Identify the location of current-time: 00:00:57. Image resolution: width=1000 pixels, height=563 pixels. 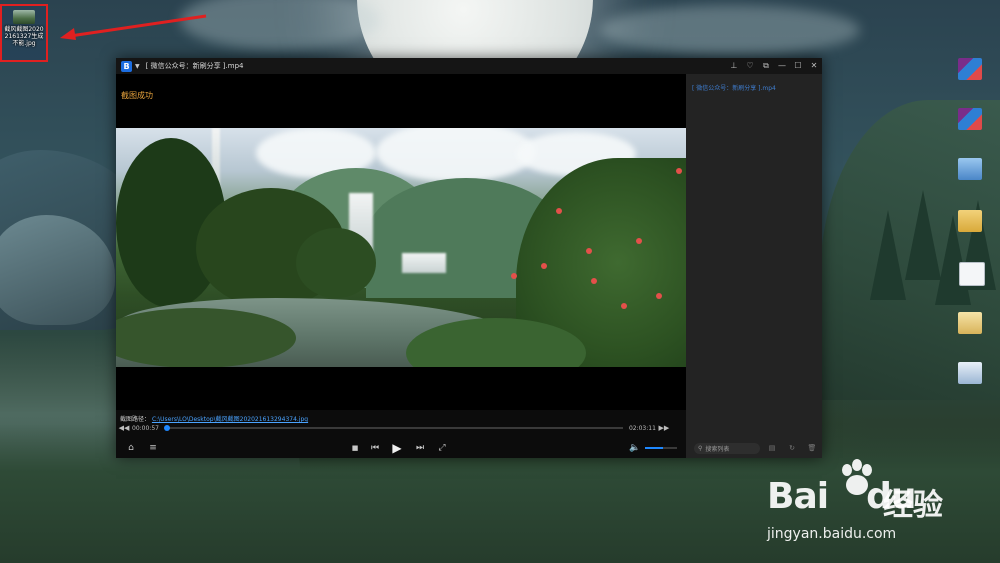
(145, 428).